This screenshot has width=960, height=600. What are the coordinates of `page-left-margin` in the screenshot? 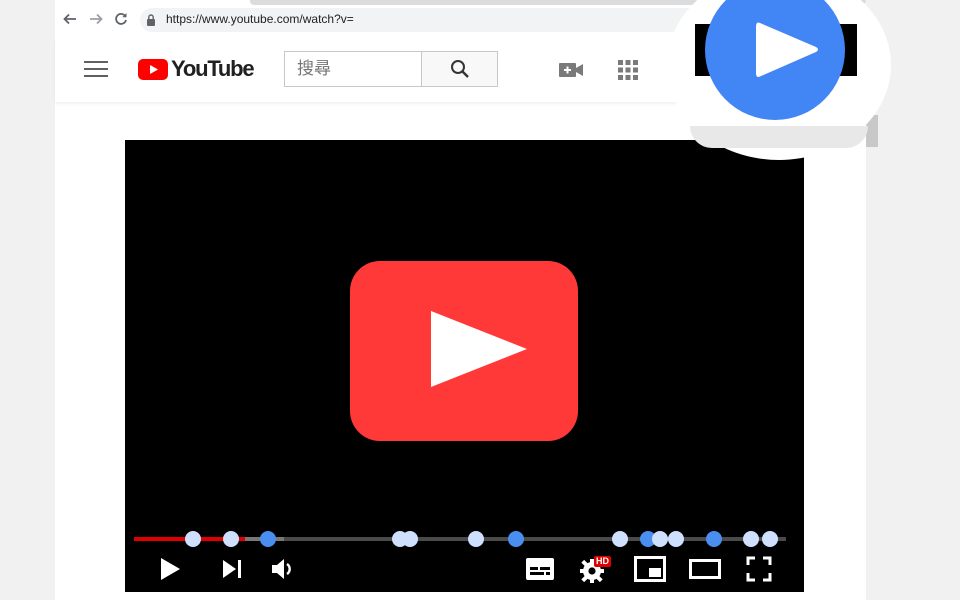 It's located at (27, 300).